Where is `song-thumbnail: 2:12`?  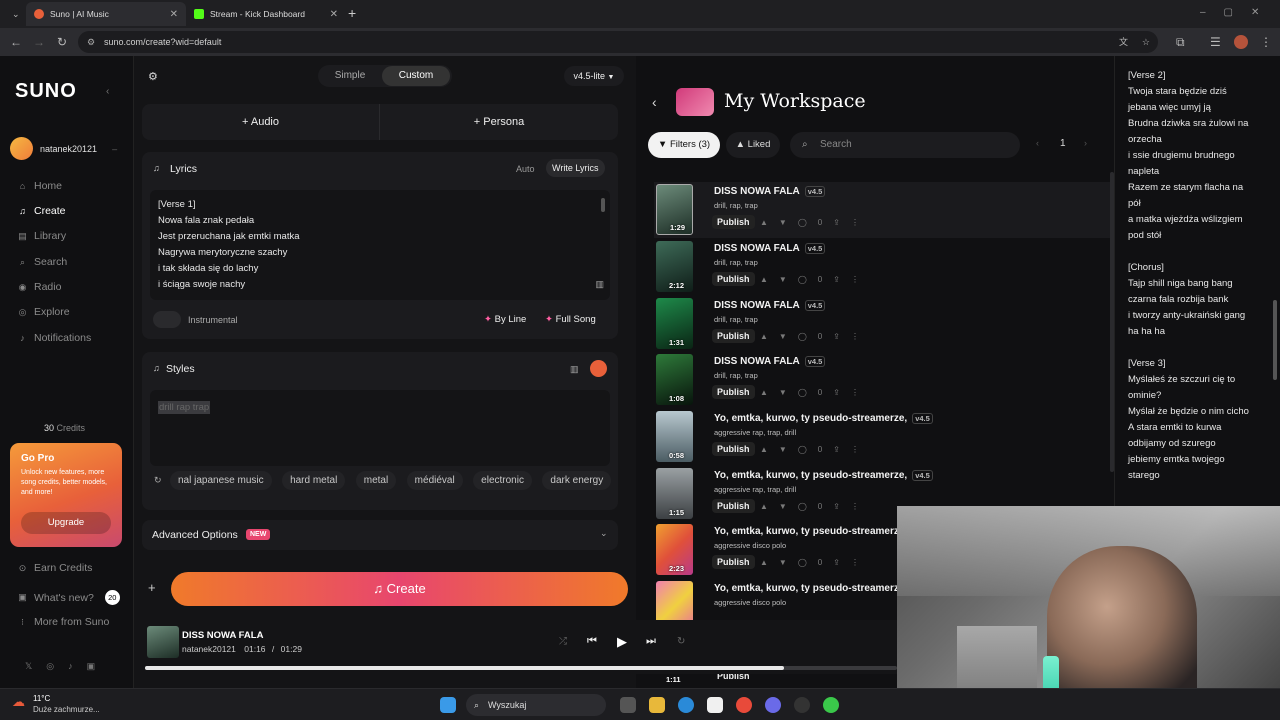 song-thumbnail: 2:12 is located at coordinates (674, 266).